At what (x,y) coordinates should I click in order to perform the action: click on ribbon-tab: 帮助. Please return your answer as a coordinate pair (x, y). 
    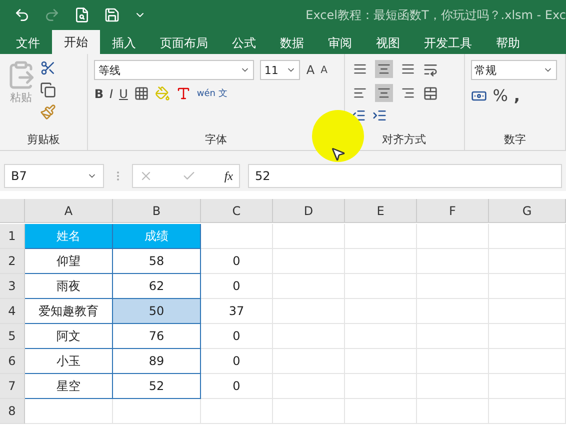
    Looking at the image, I should click on (508, 43).